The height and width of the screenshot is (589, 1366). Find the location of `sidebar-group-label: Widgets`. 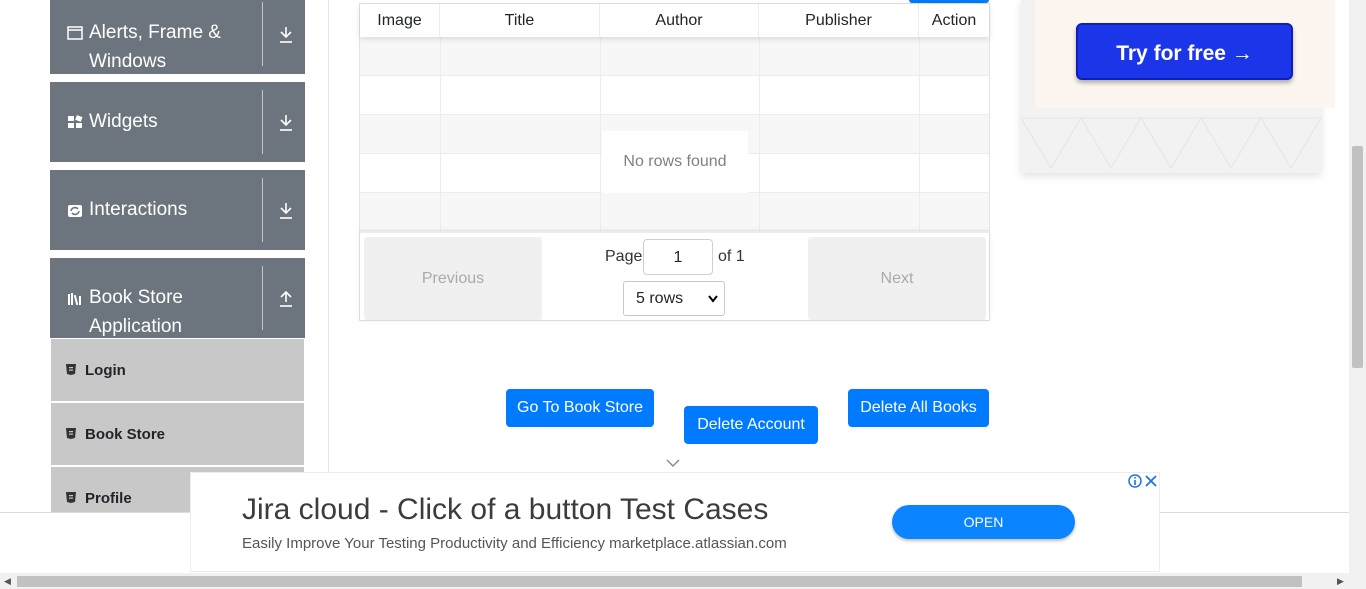

sidebar-group-label: Widgets is located at coordinates (123, 121).